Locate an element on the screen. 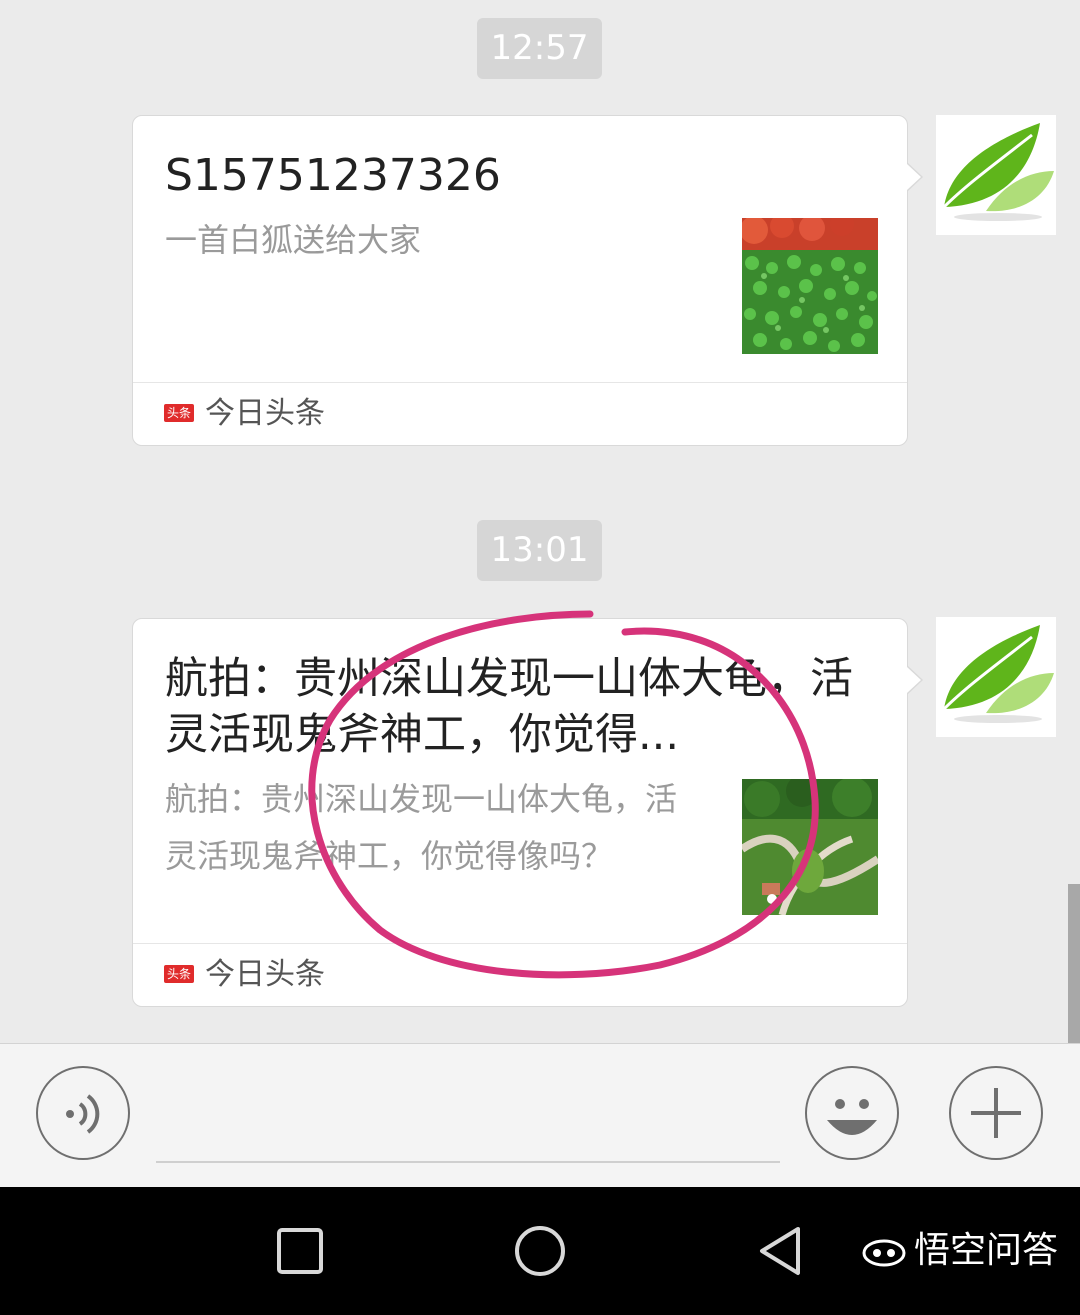 The width and height of the screenshot is (1080, 1315). plus-icon is located at coordinates (996, 1113).